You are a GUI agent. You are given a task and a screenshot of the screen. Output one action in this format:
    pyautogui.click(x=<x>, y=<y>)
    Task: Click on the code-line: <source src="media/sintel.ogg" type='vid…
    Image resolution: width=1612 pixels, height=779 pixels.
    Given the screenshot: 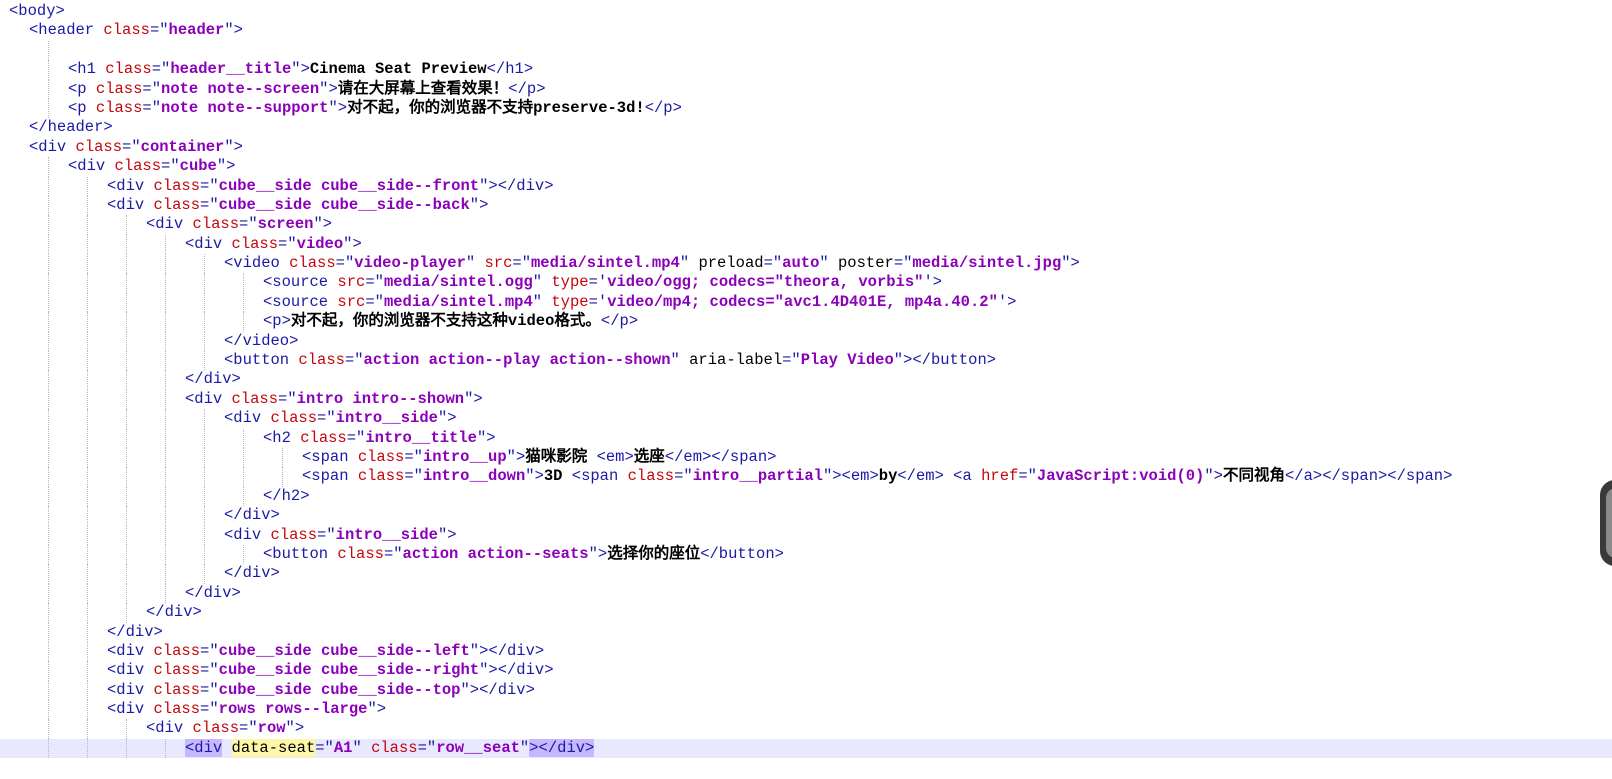 What is the action you would take?
    pyautogui.click(x=806, y=283)
    